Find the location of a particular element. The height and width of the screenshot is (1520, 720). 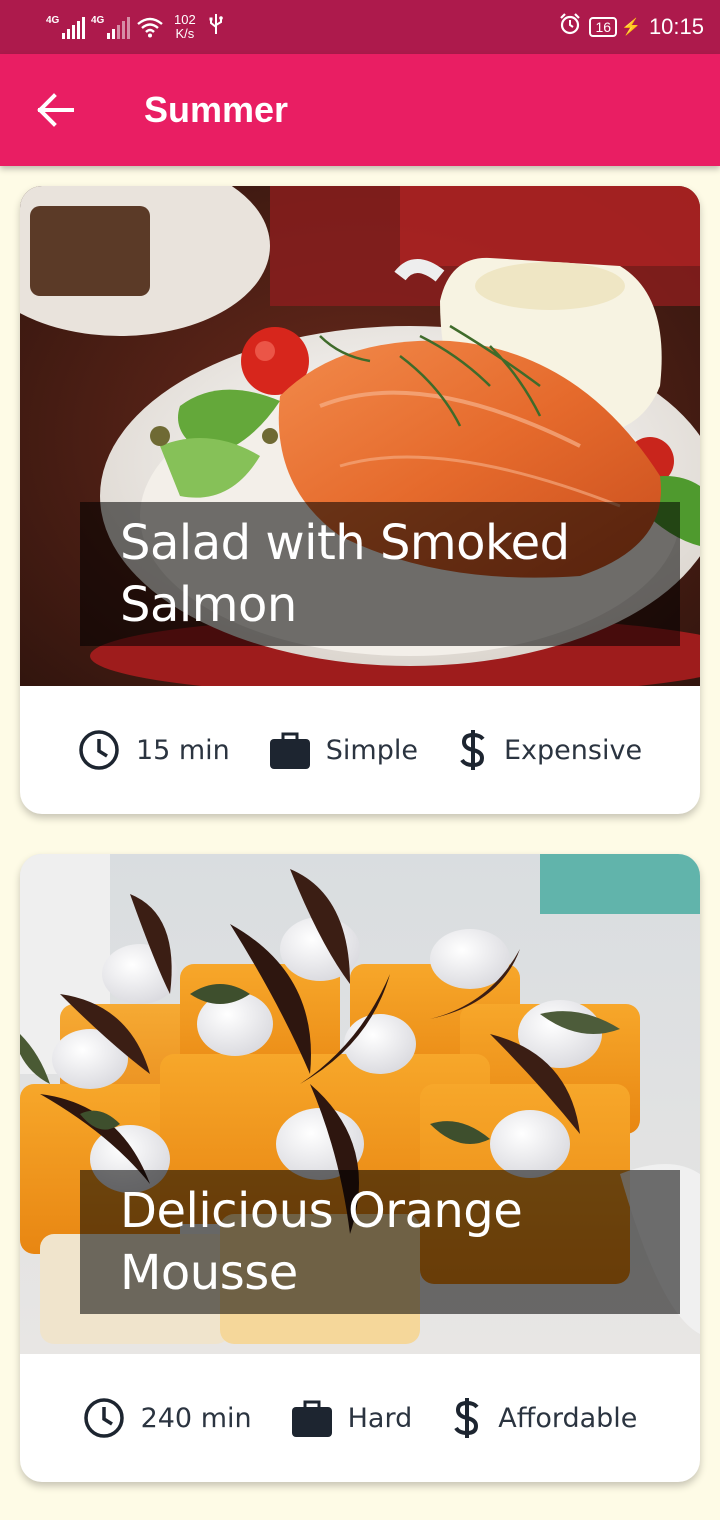

duration-item: 240 min is located at coordinates (167, 1418).